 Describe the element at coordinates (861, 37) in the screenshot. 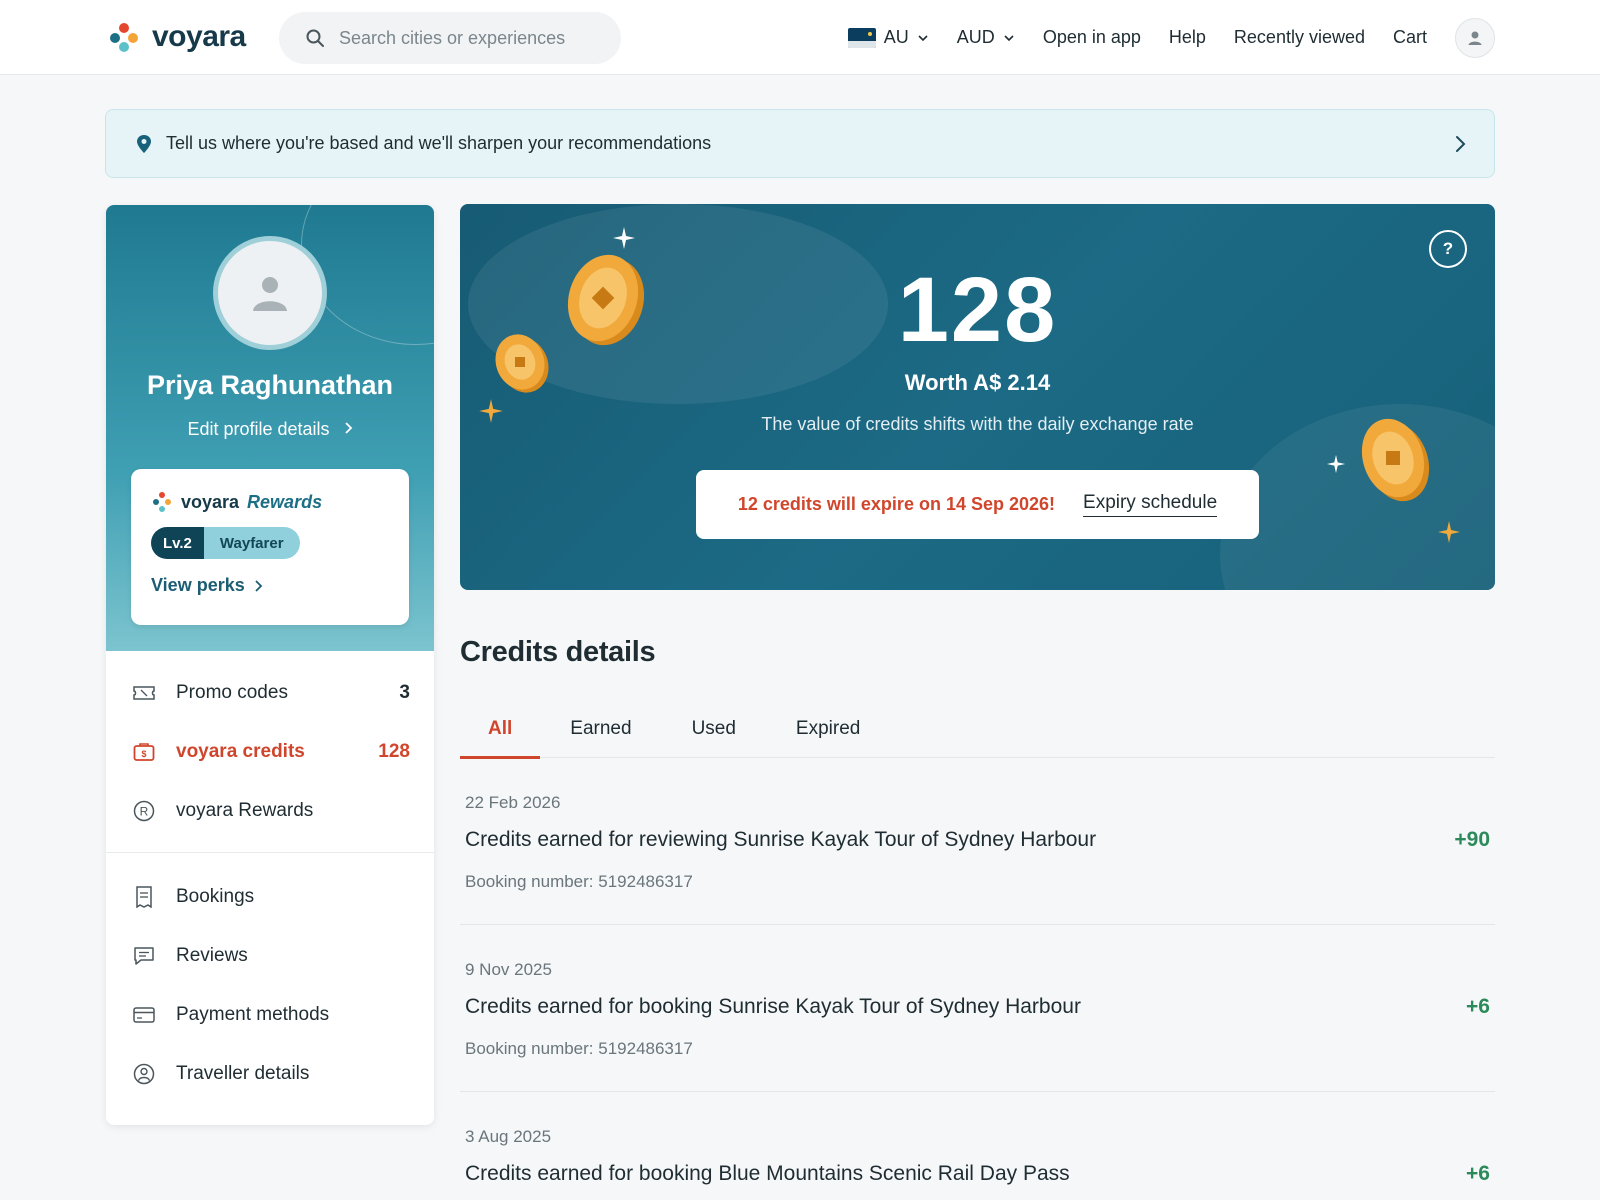

I see `australia-flag-icon` at that location.